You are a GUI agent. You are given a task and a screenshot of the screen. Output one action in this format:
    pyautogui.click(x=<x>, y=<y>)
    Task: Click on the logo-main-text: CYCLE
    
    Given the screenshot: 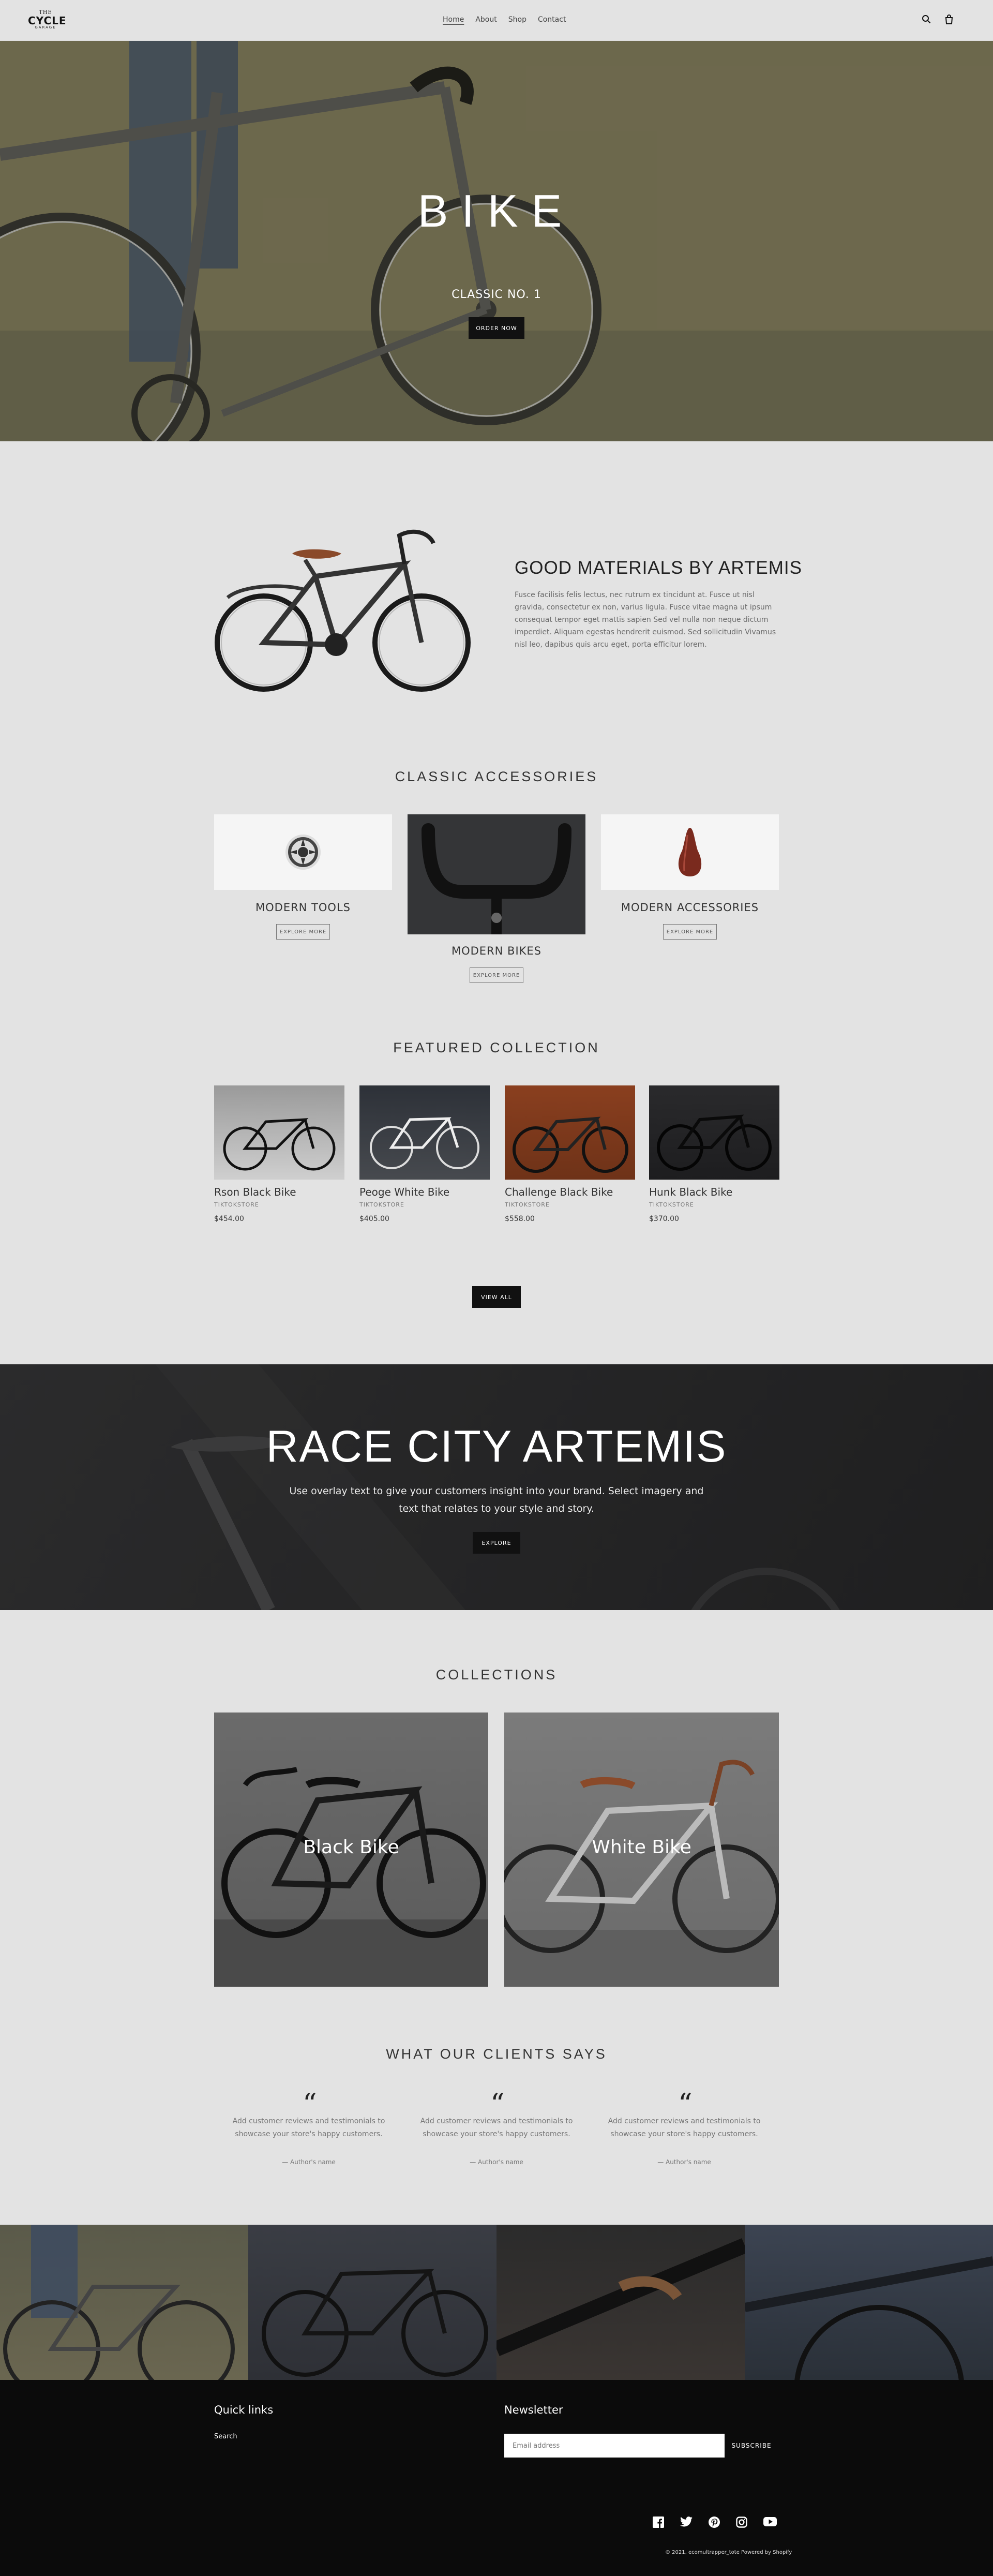 What is the action you would take?
    pyautogui.click(x=48, y=21)
    